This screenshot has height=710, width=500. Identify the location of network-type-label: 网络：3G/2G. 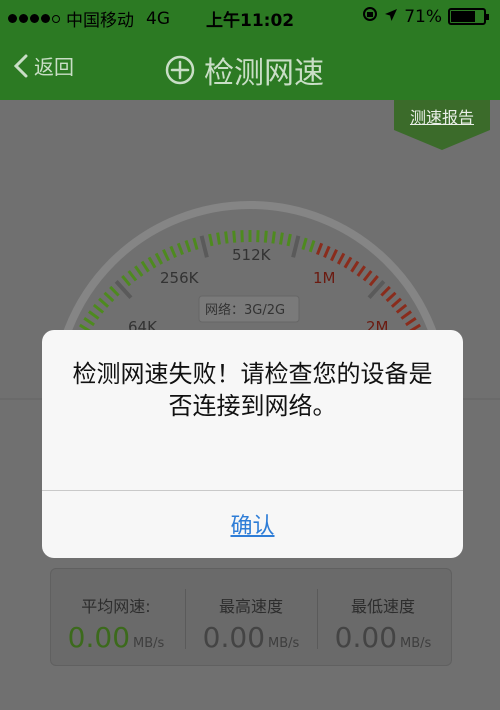
(245, 310).